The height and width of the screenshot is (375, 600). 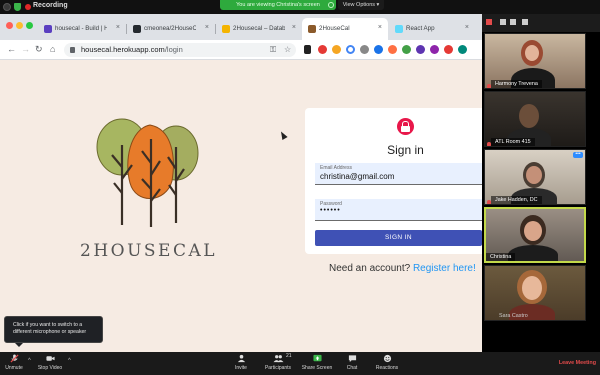 I want to click on participant-name: Christina, so click(x=501, y=257).